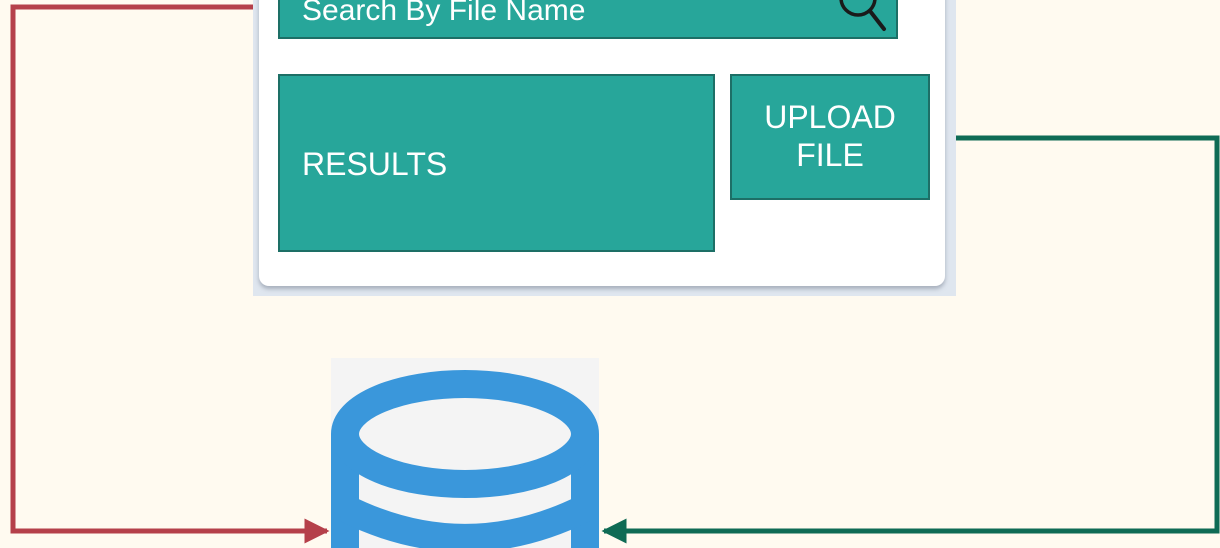 The image size is (1220, 548). Describe the element at coordinates (496, 163) in the screenshot. I see `results-panel: RESULTS` at that location.